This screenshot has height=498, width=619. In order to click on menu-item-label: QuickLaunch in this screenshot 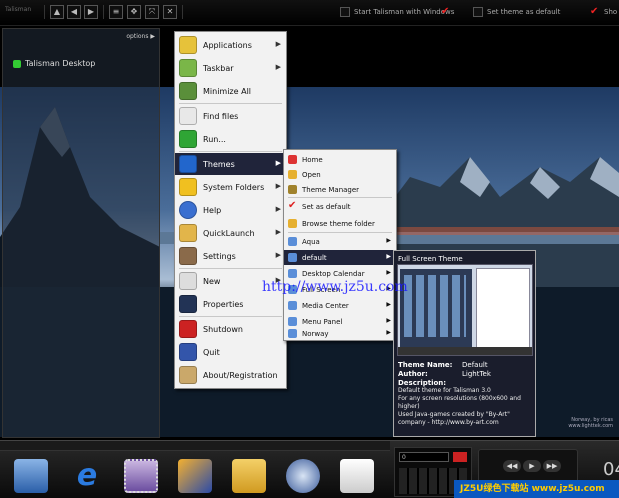, I will do `click(229, 233)`.